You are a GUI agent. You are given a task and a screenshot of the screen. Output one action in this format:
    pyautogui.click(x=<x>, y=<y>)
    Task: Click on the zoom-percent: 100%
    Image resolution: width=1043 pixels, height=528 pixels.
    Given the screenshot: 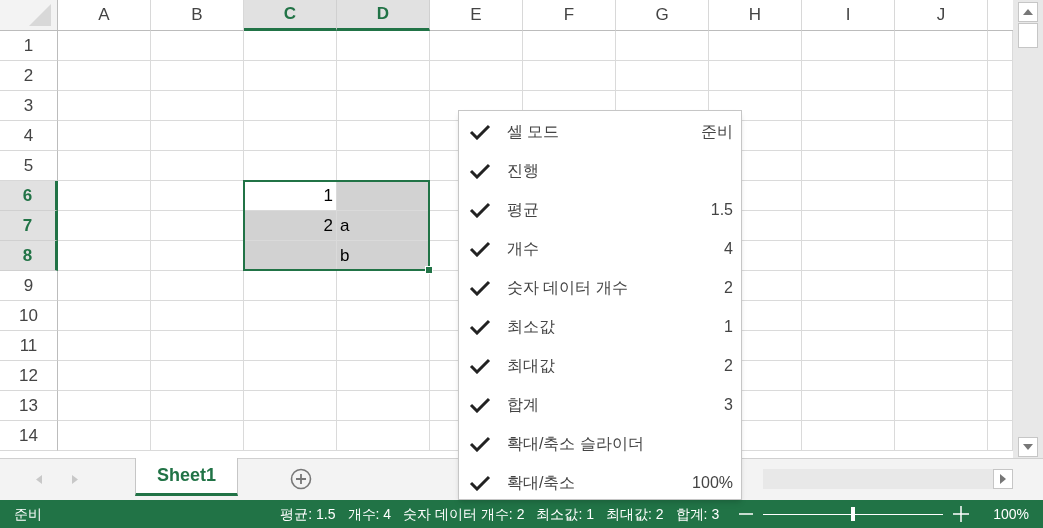 What is the action you would take?
    pyautogui.click(x=1011, y=514)
    